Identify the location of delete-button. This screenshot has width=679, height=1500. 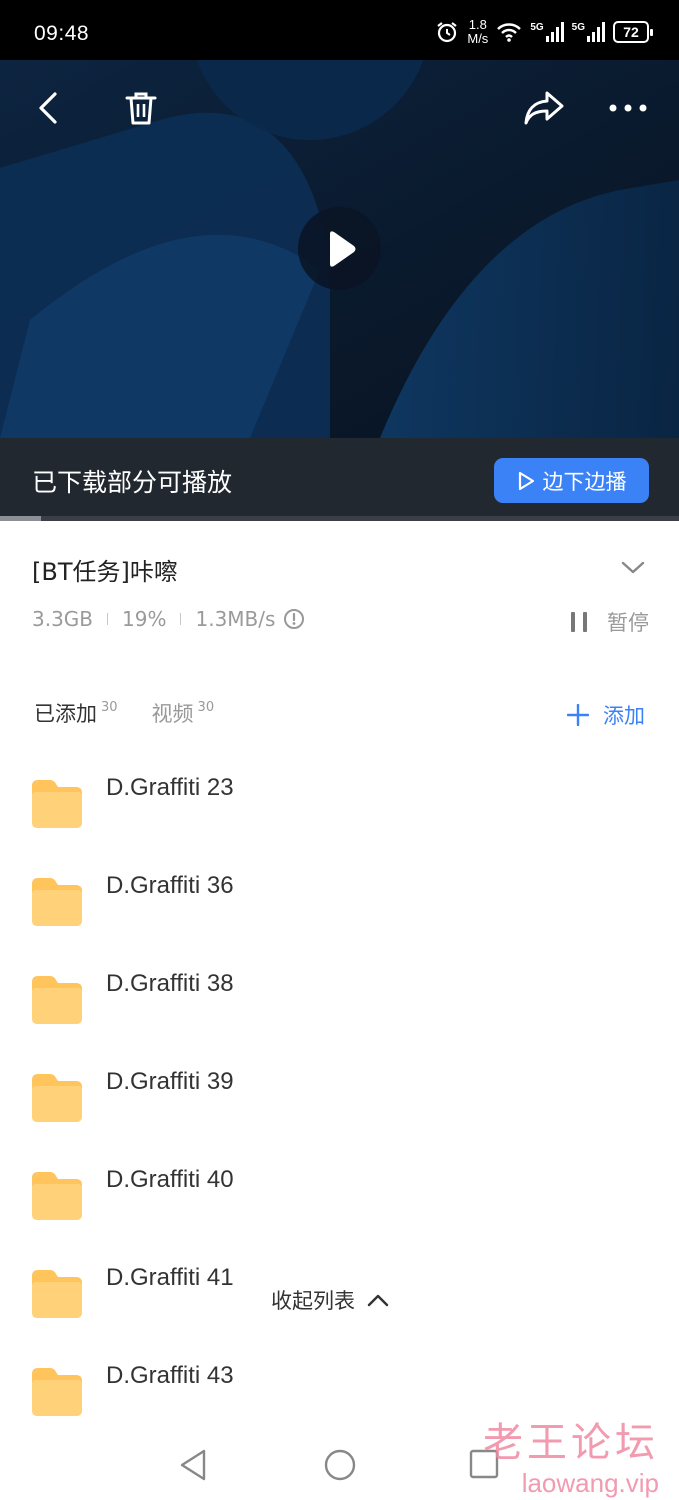
(141, 108).